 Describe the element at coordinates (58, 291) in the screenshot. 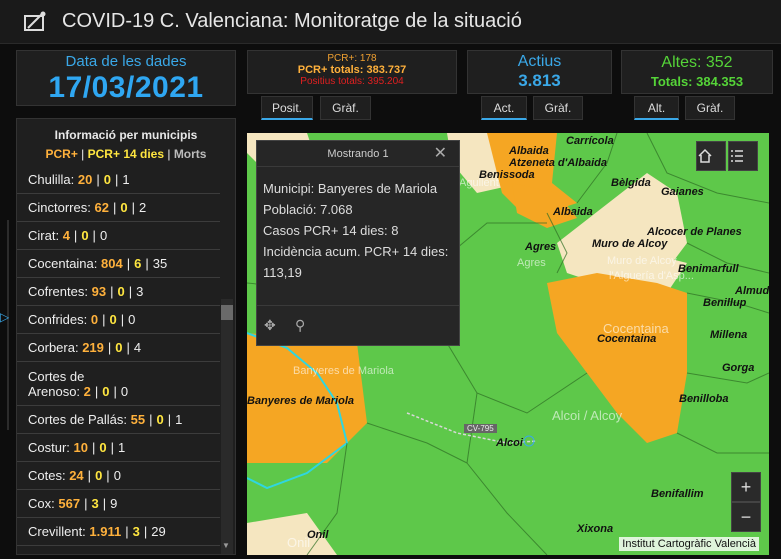

I see `municipality-name: Cofrentes:` at that location.